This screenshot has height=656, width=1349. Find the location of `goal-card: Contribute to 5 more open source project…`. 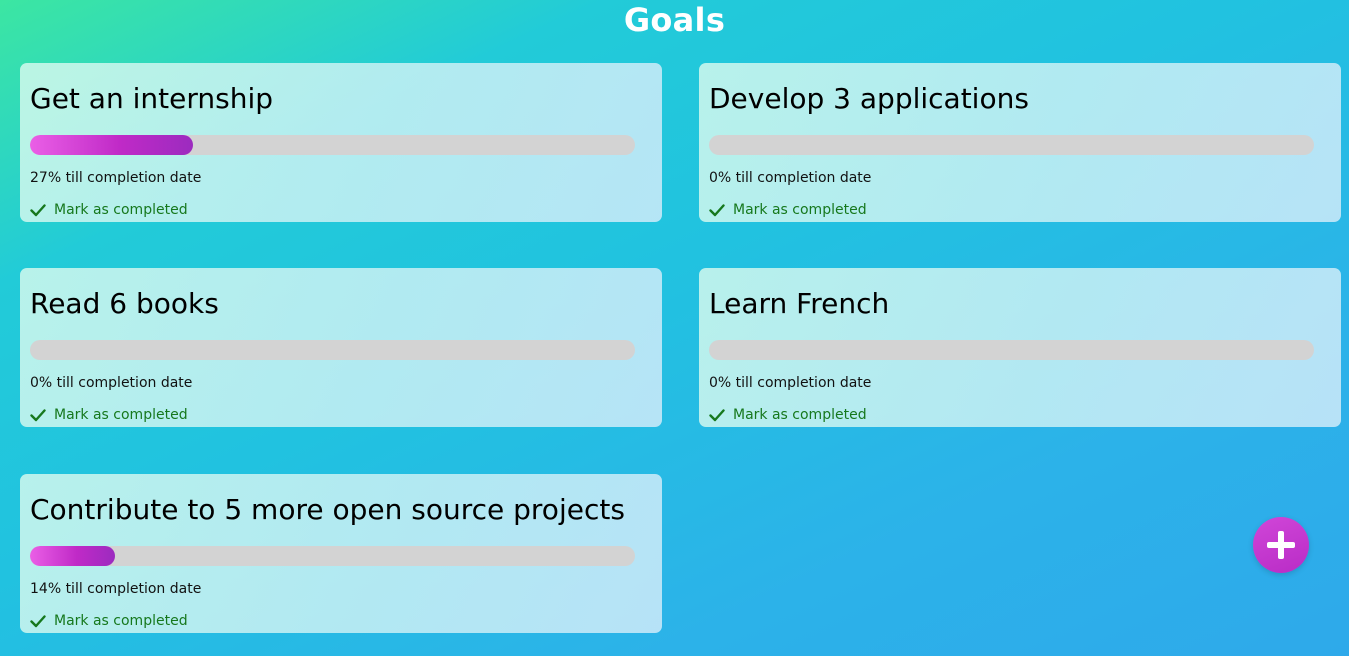

goal-card: Contribute to 5 more open source project… is located at coordinates (341, 553).